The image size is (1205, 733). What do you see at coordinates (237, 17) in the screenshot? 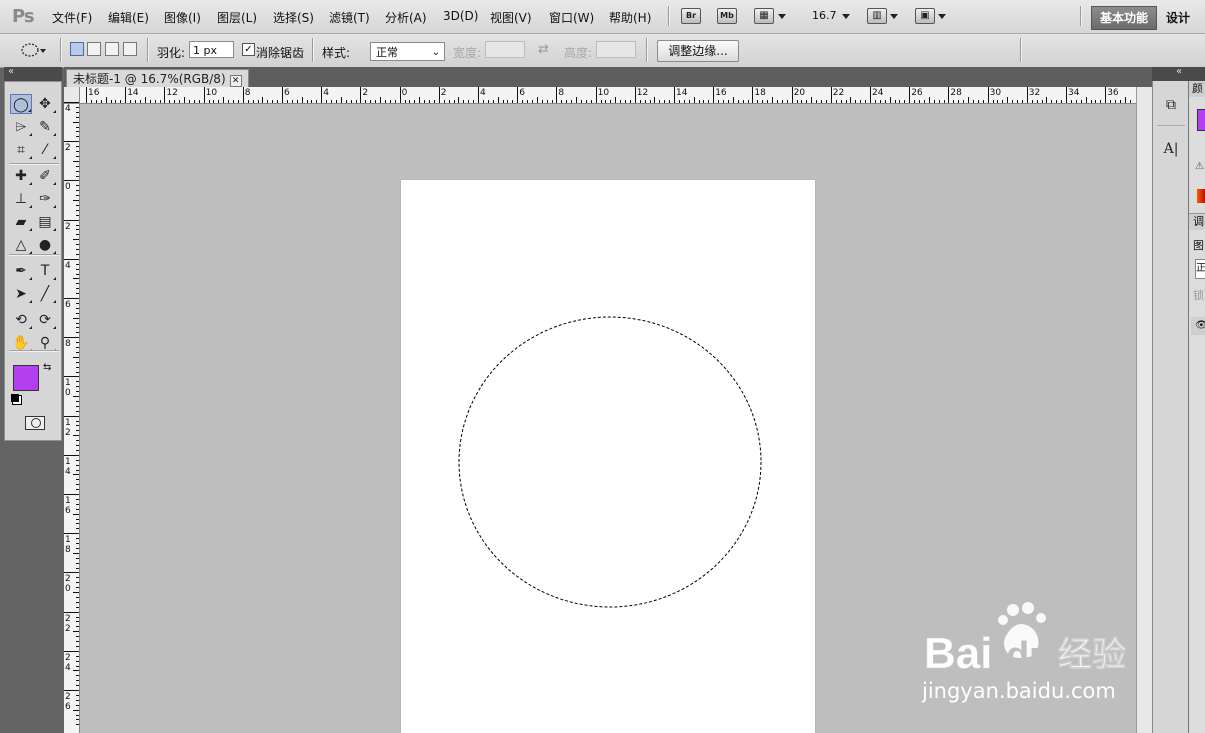
I see `menu-layer: 图层(L)` at bounding box center [237, 17].